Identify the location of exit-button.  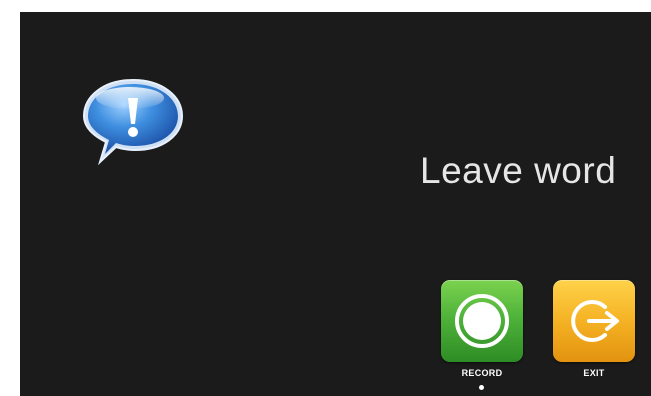
(594, 321).